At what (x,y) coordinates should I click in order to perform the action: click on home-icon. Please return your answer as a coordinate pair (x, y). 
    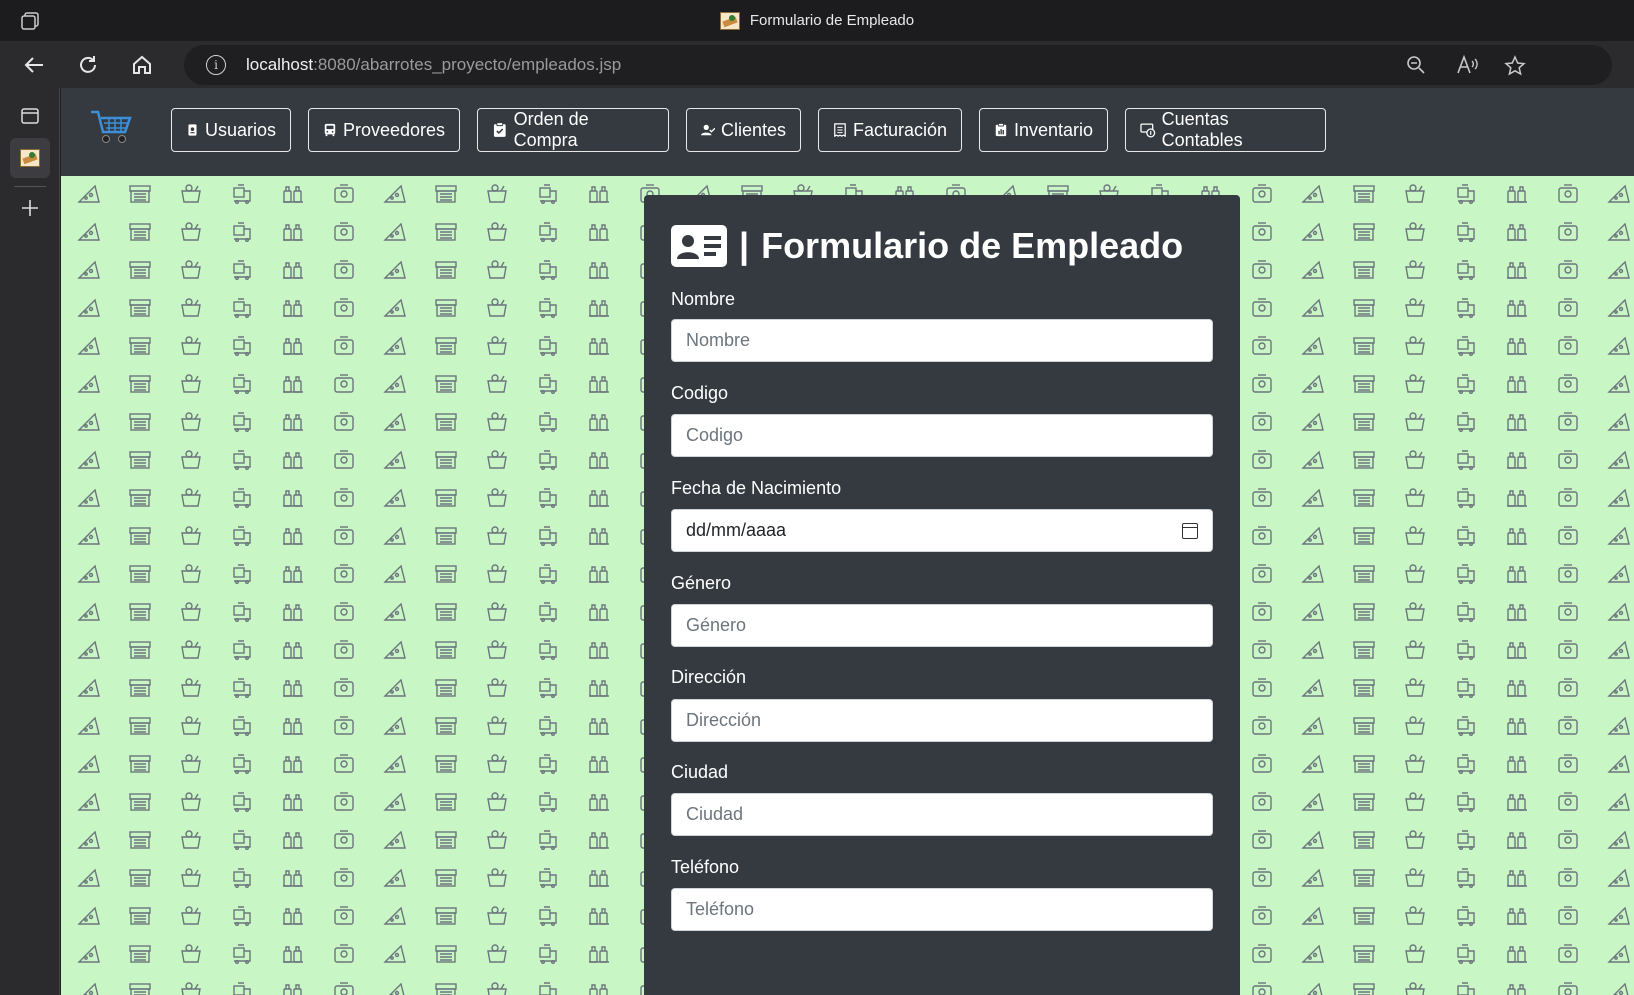
    Looking at the image, I should click on (142, 65).